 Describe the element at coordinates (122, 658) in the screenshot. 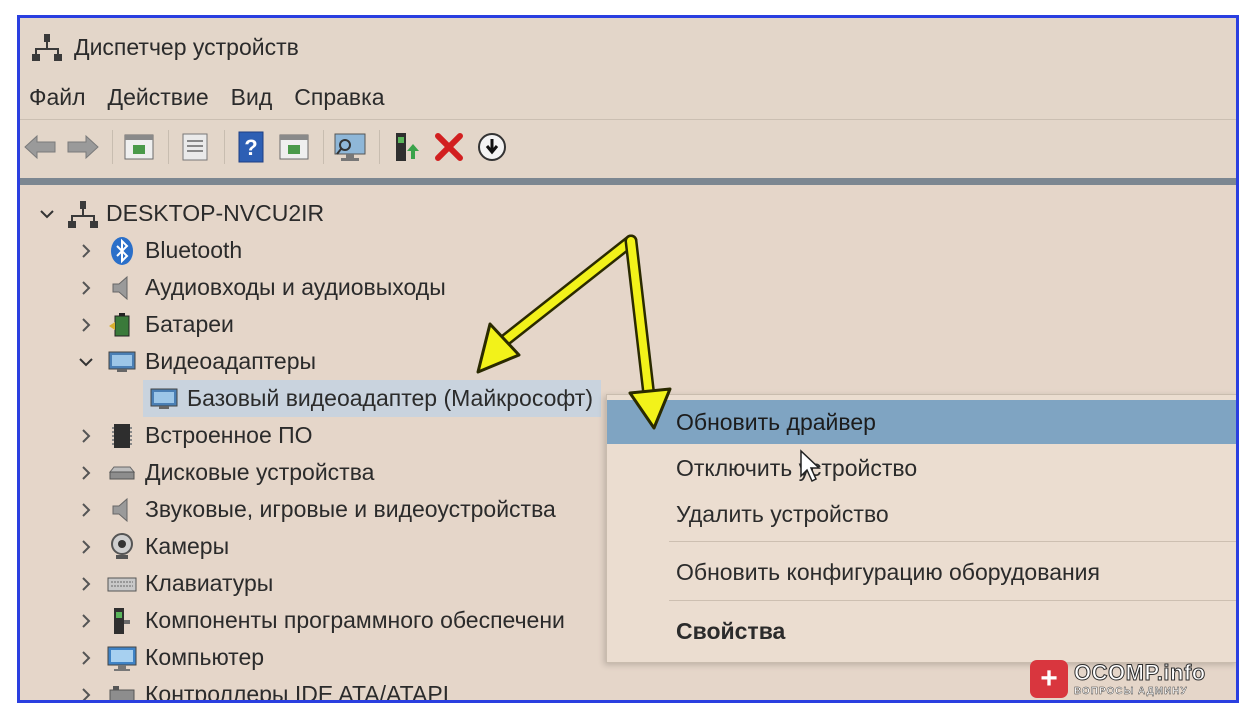

I see `computer-icon` at that location.